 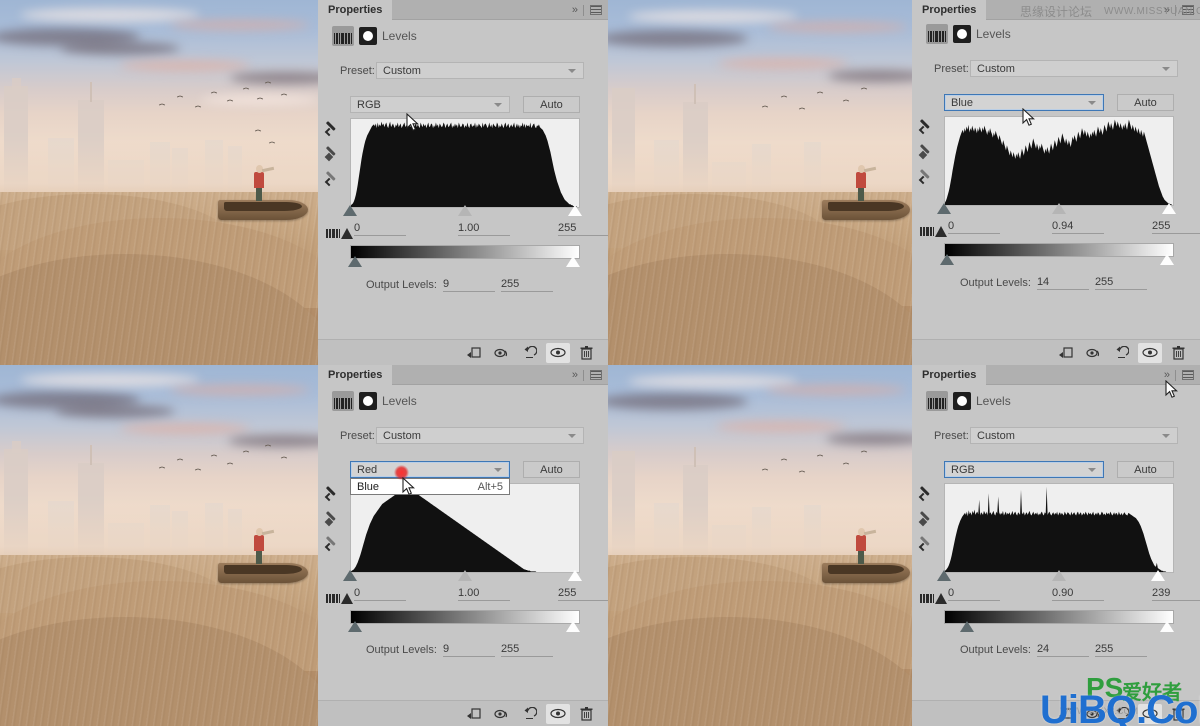 What do you see at coordinates (1062, 283) in the screenshot?
I see `output-black-value: 14` at bounding box center [1062, 283].